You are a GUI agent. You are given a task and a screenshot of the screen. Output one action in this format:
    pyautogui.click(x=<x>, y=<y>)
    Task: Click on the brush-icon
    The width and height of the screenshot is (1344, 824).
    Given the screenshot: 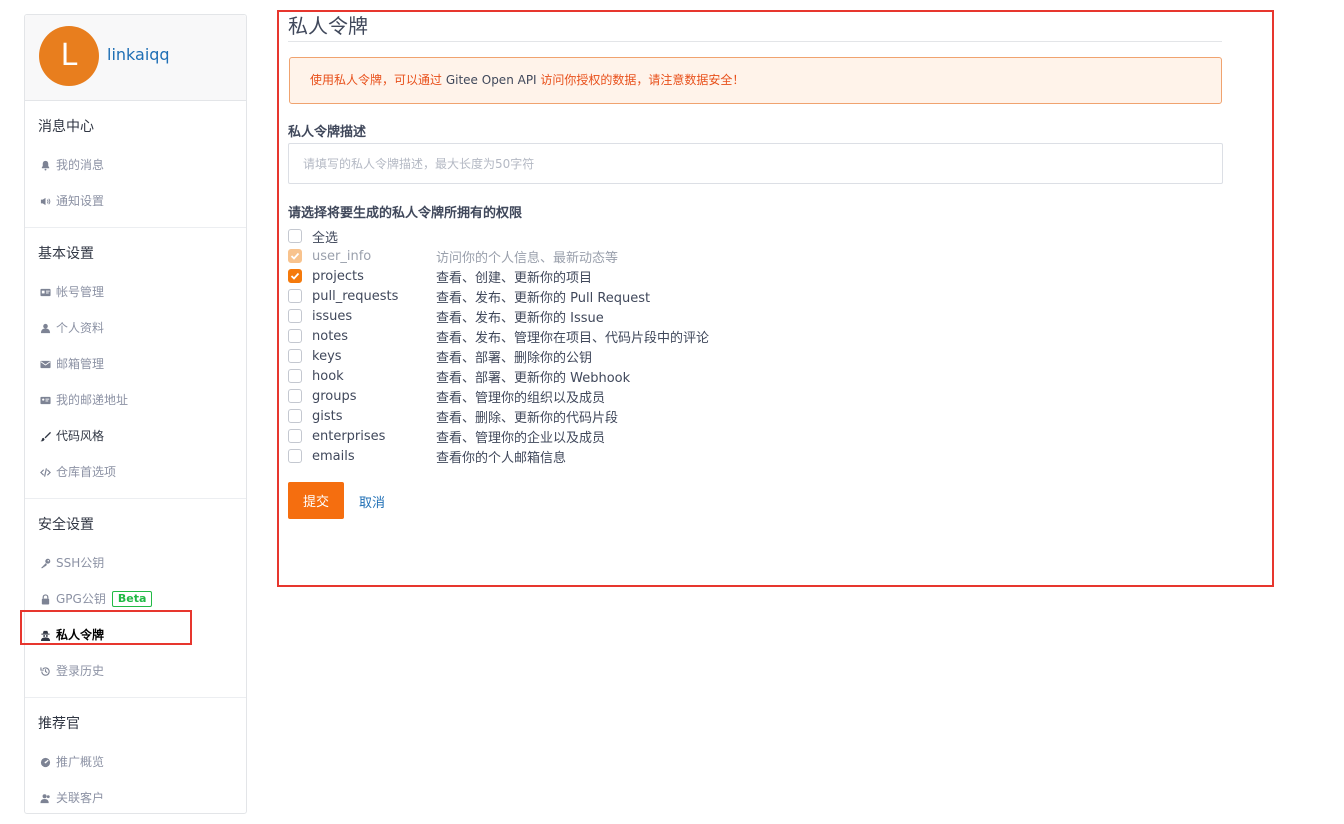 What is the action you would take?
    pyautogui.click(x=45, y=436)
    